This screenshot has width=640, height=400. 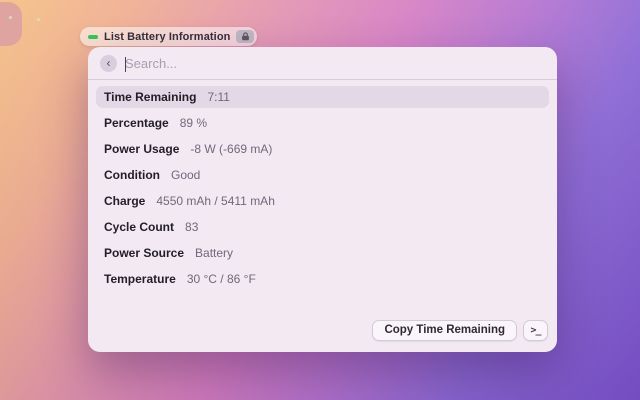 What do you see at coordinates (322, 227) in the screenshot?
I see `list-item-cycle-count: Cycle Count 83` at bounding box center [322, 227].